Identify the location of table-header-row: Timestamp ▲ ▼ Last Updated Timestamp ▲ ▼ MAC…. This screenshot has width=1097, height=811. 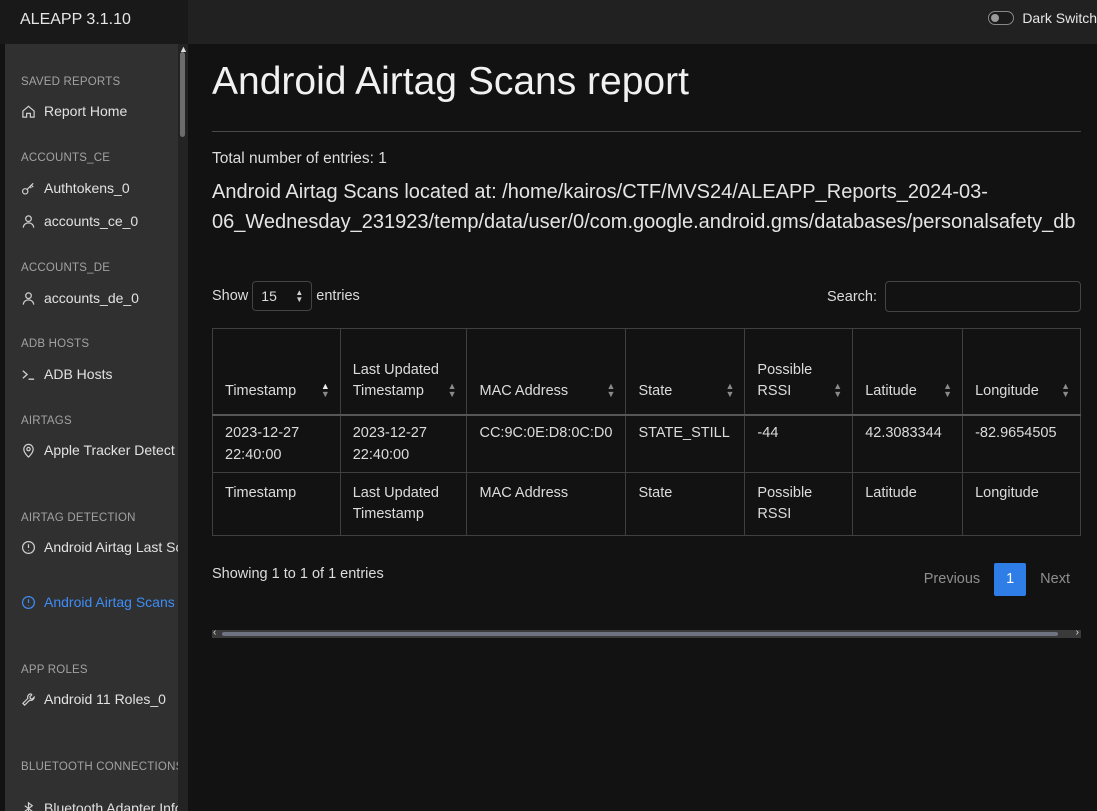
(646, 371).